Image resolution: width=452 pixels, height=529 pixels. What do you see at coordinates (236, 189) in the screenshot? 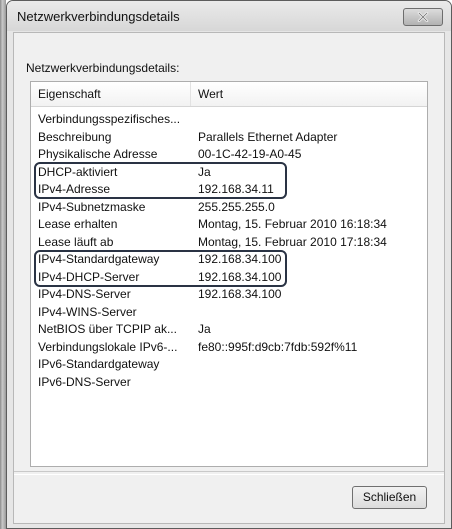
I see `row-value: 192.168.34.11` at bounding box center [236, 189].